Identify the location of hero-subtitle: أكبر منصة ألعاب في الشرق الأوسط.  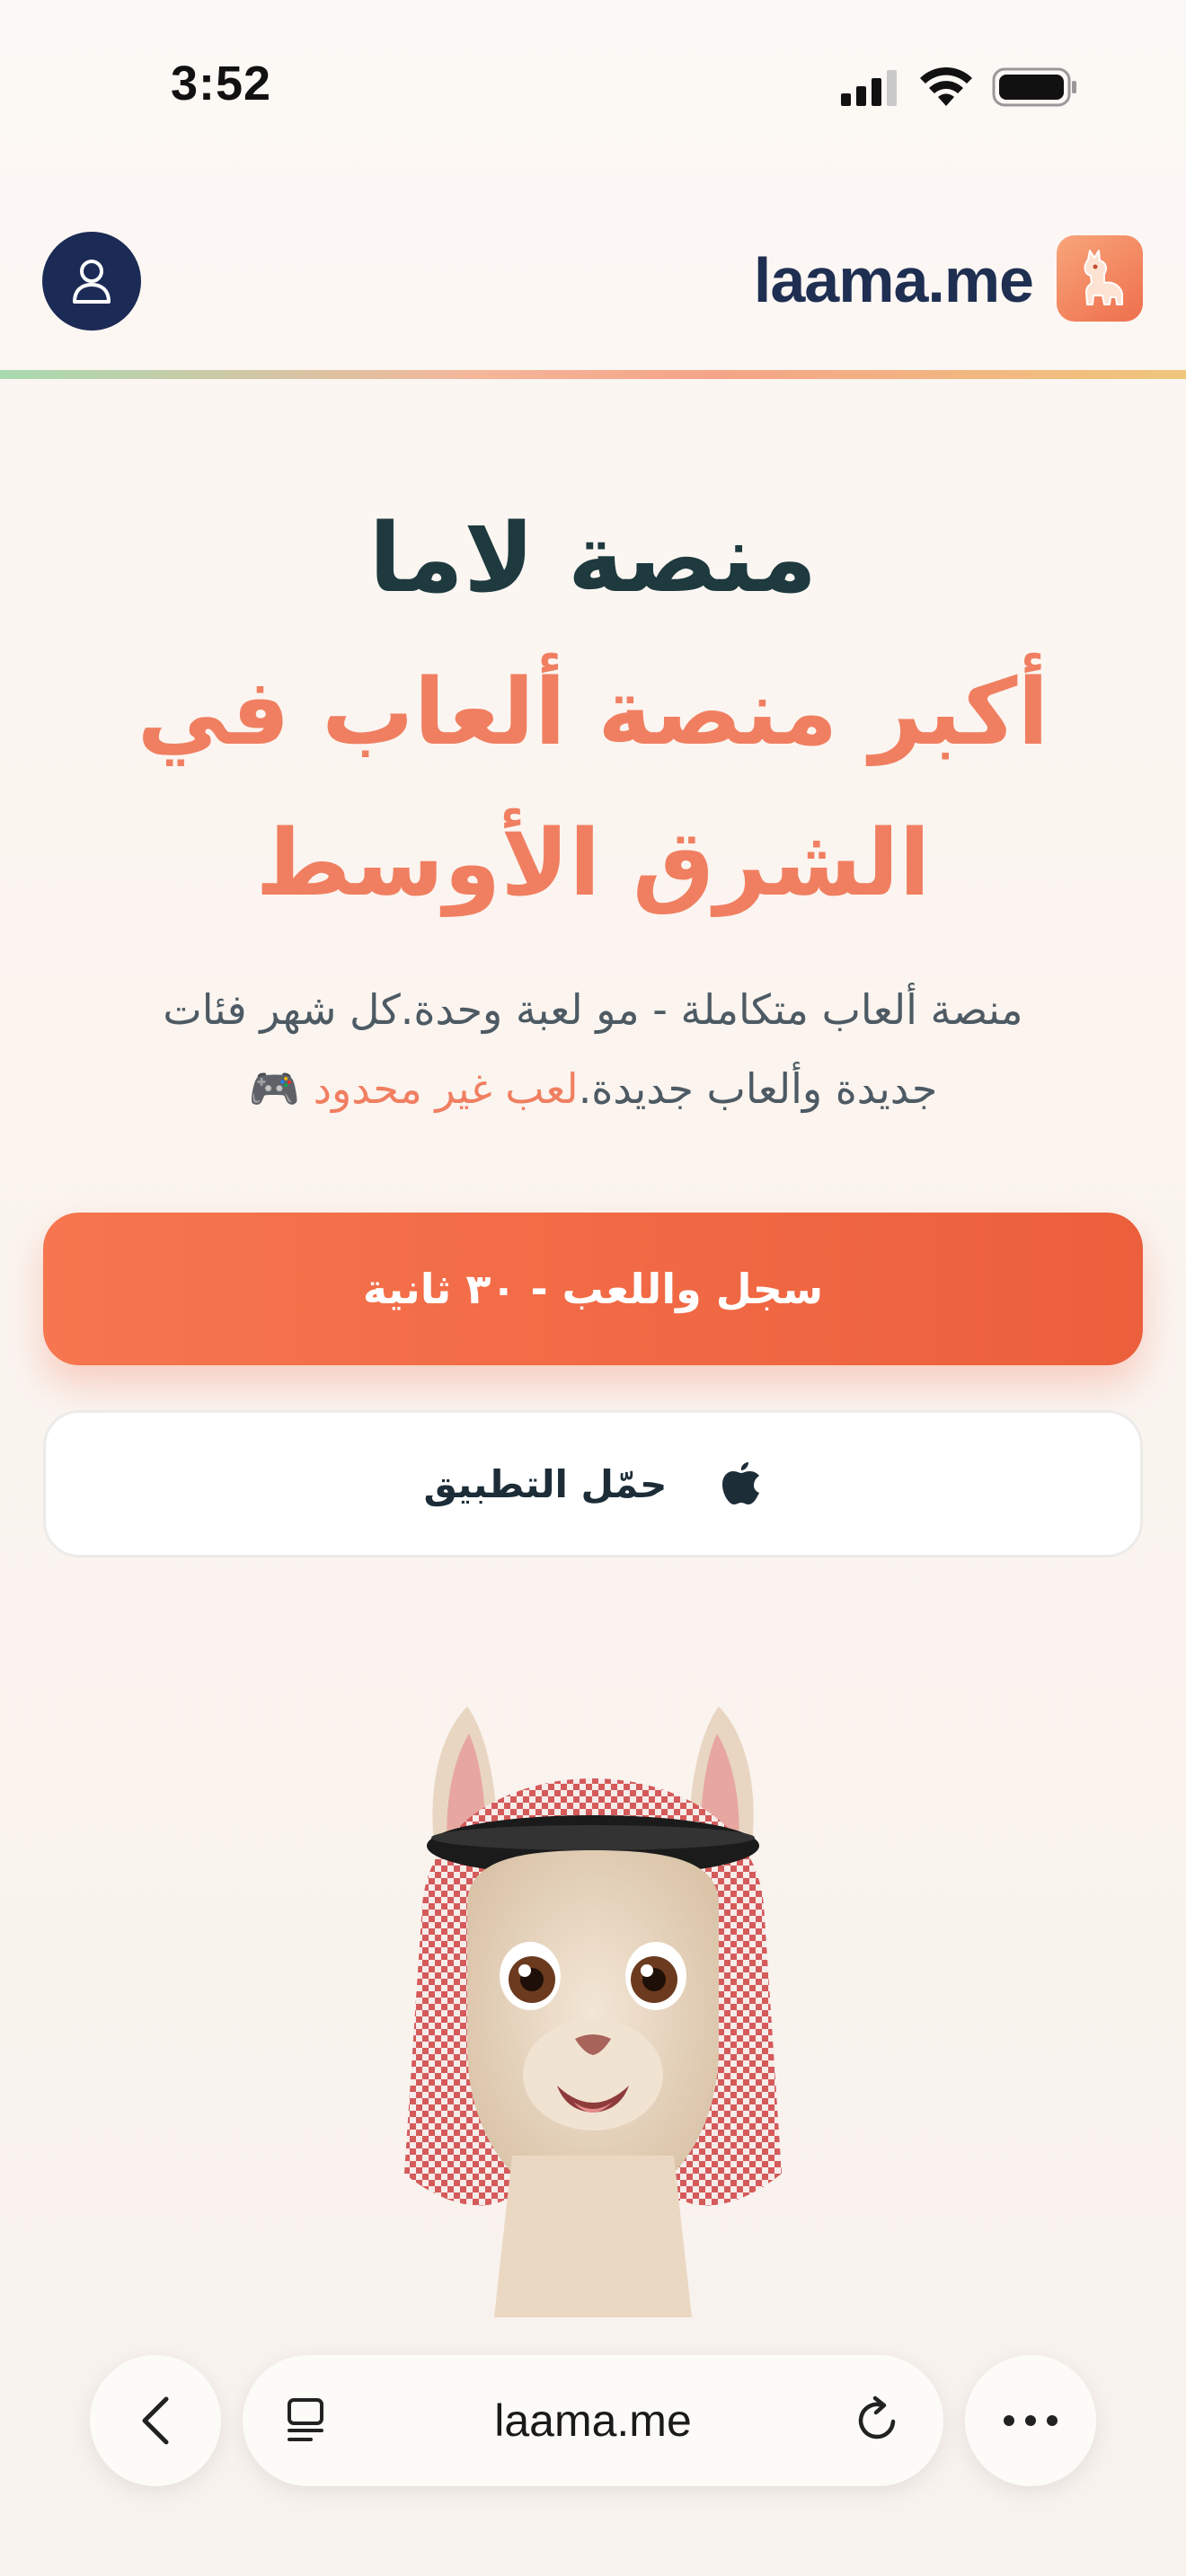
(593, 789).